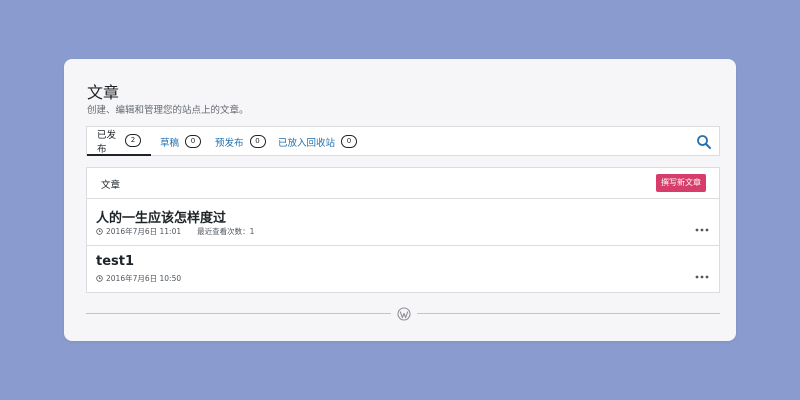 This screenshot has width=800, height=400. Describe the element at coordinates (115, 261) in the screenshot. I see `post-title: test1` at that location.